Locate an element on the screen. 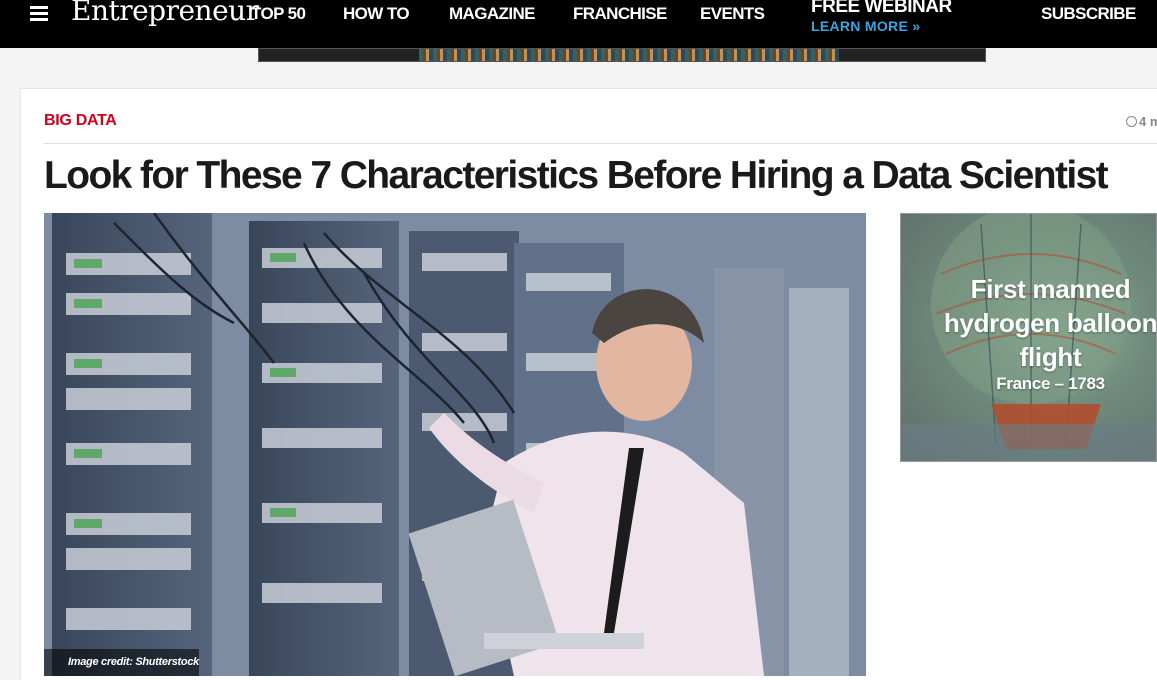  article-category: BIG DATA is located at coordinates (80, 121).